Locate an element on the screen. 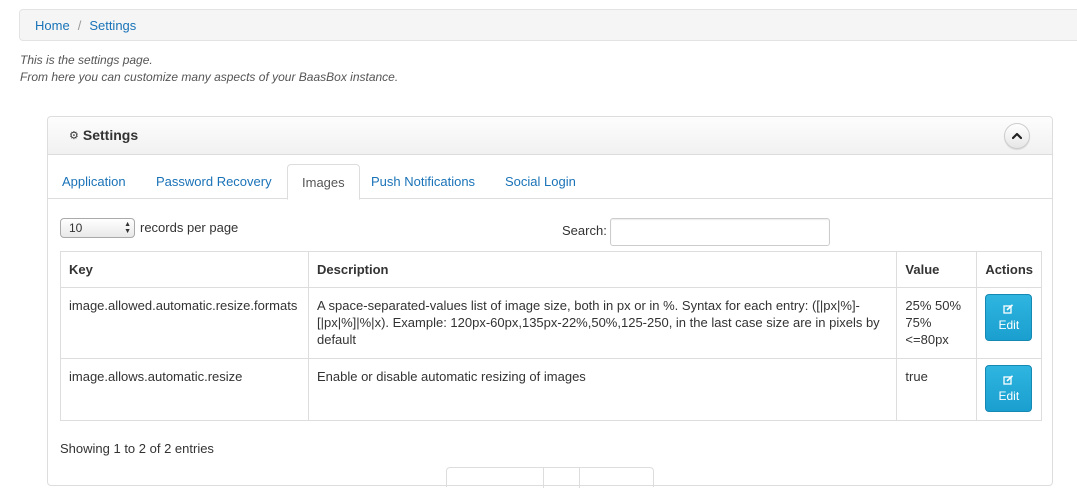  table-header-row: Key Description Value Actions is located at coordinates (551, 269).